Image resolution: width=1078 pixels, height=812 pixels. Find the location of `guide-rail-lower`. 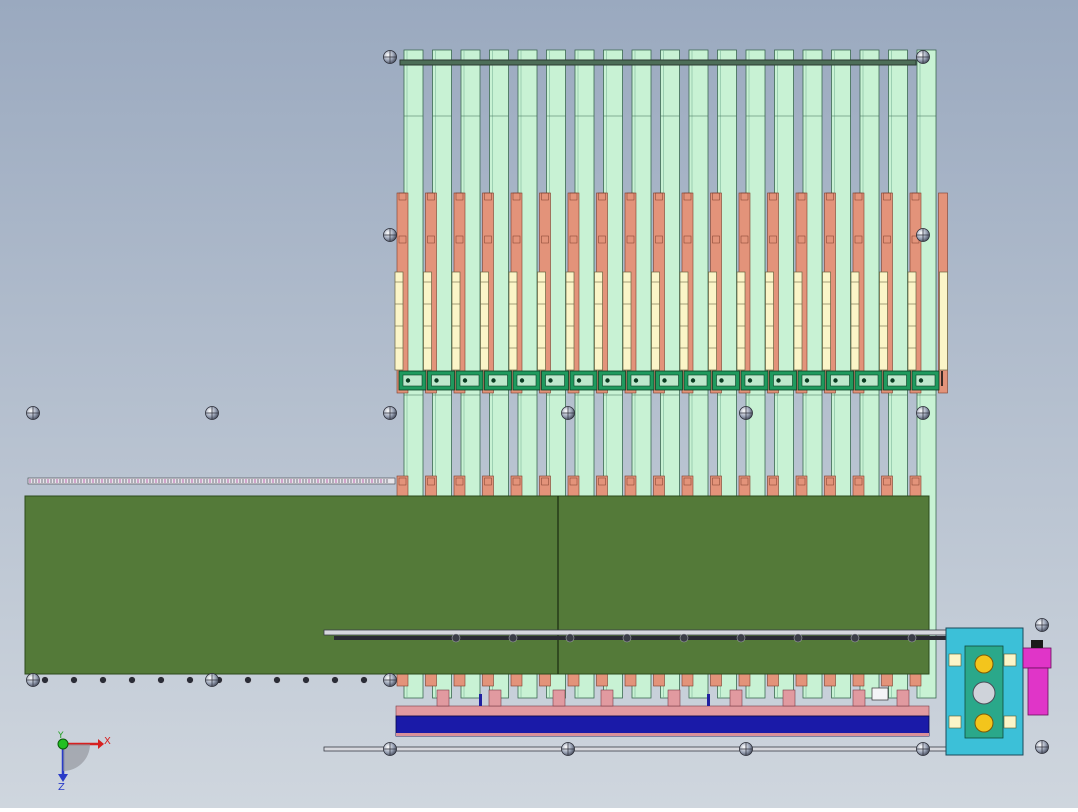

guide-rail-lower is located at coordinates (635, 749).